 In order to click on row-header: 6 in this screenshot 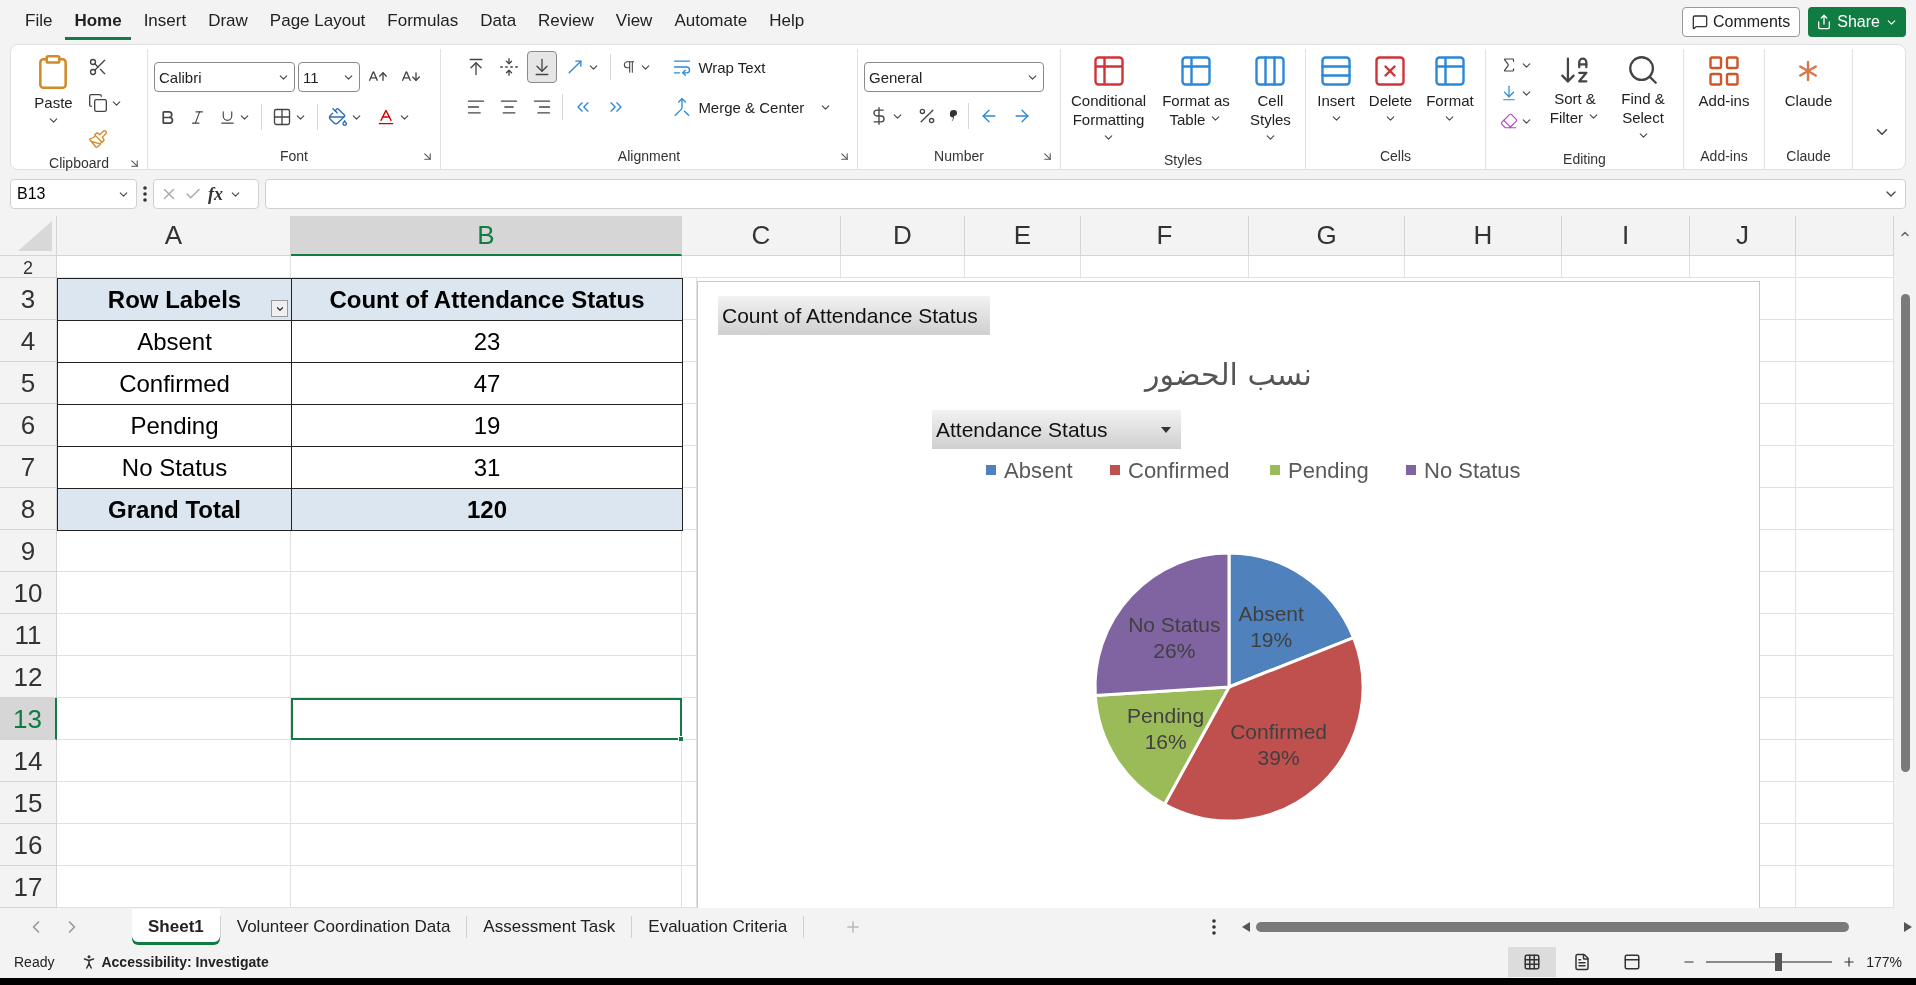, I will do `click(28, 425)`.